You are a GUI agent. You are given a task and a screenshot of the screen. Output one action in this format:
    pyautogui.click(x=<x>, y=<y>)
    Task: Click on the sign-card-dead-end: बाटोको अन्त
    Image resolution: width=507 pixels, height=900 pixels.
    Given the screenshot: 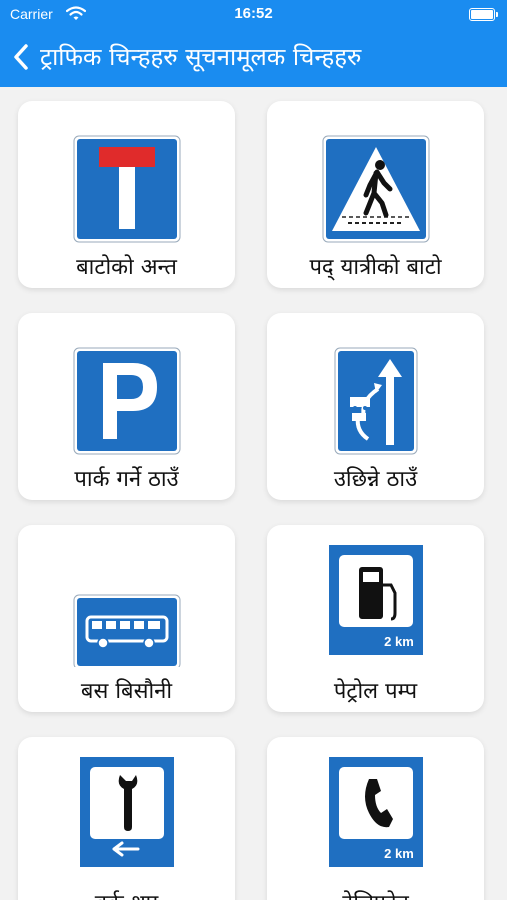 What is the action you would take?
    pyautogui.click(x=126, y=194)
    